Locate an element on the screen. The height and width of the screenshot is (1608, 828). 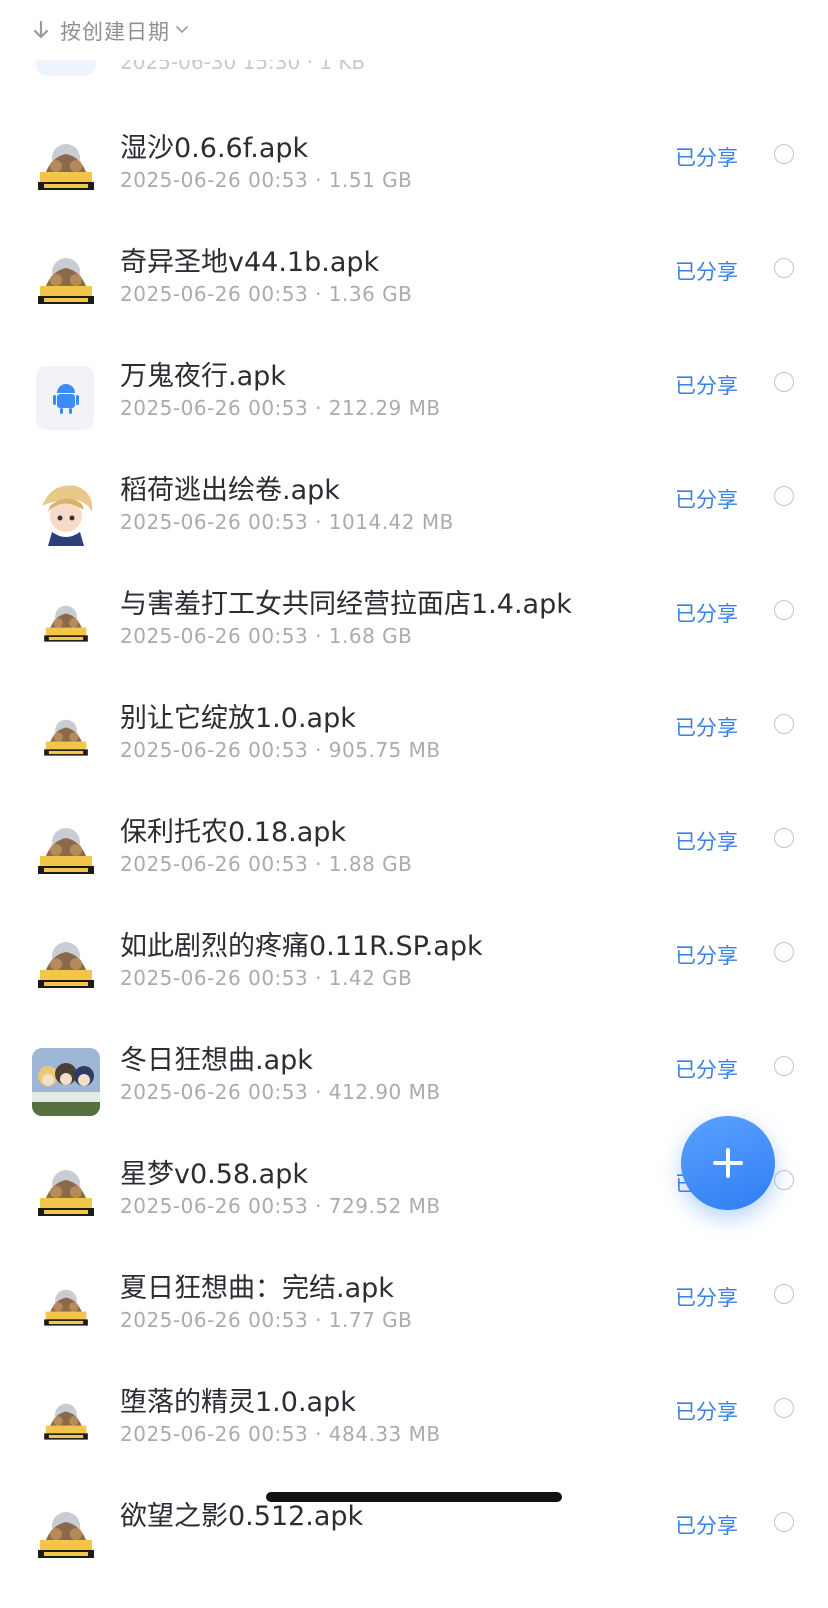
file-meta: 2025-06-26 00:53 · 484.33 MB is located at coordinates (280, 1434).